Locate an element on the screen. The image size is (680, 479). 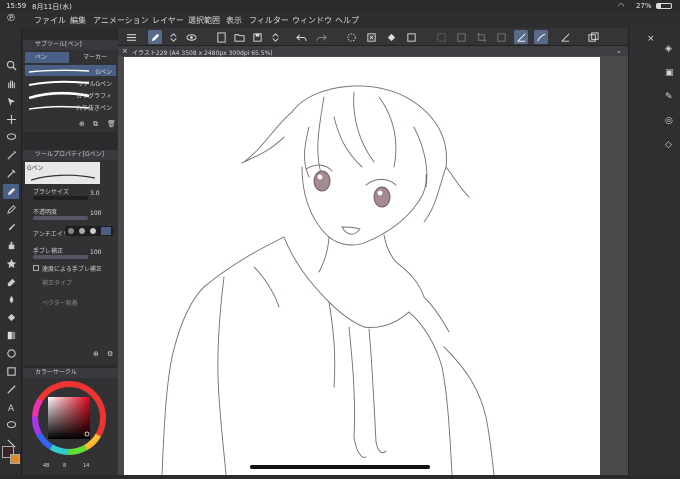
frame-icon is located at coordinates (11, 371).